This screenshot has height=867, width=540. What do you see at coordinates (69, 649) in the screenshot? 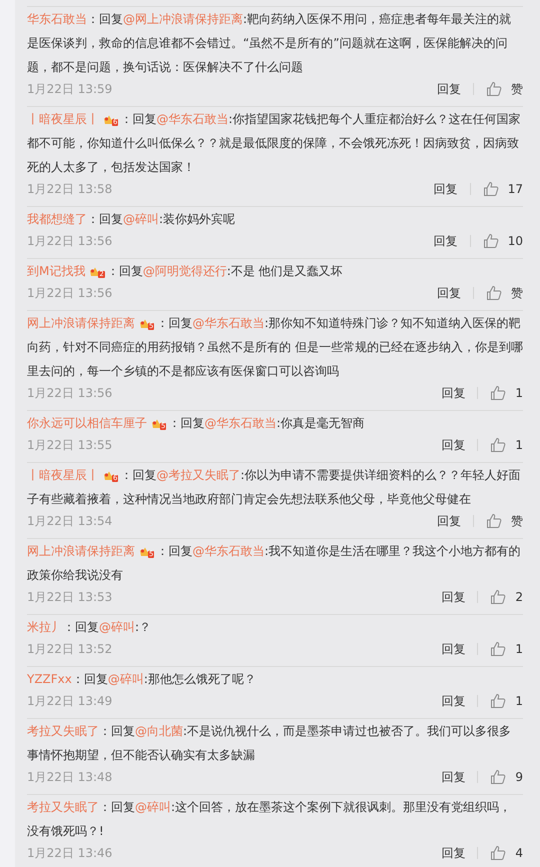
I see `comment-time: 1月22日 13:52` at bounding box center [69, 649].